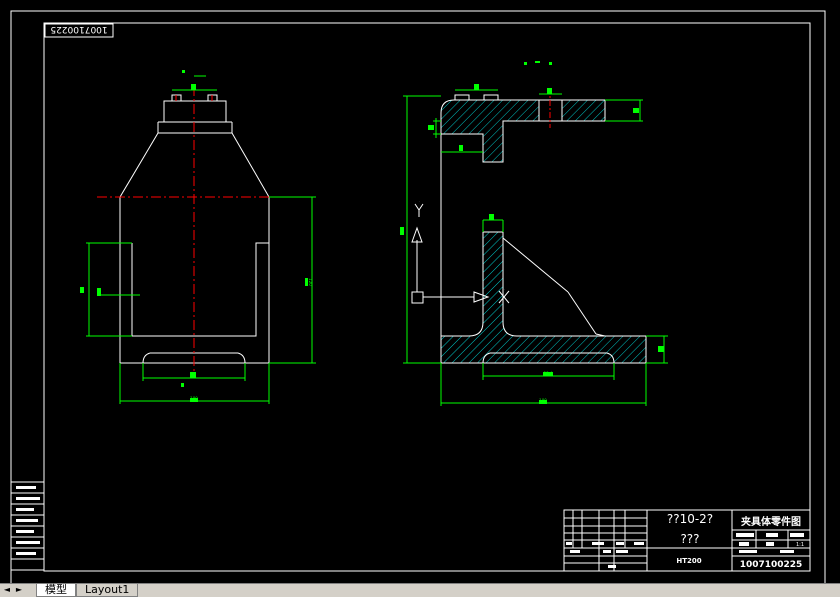  I want to click on title-drawing-number: 1007100225, so click(771, 565).